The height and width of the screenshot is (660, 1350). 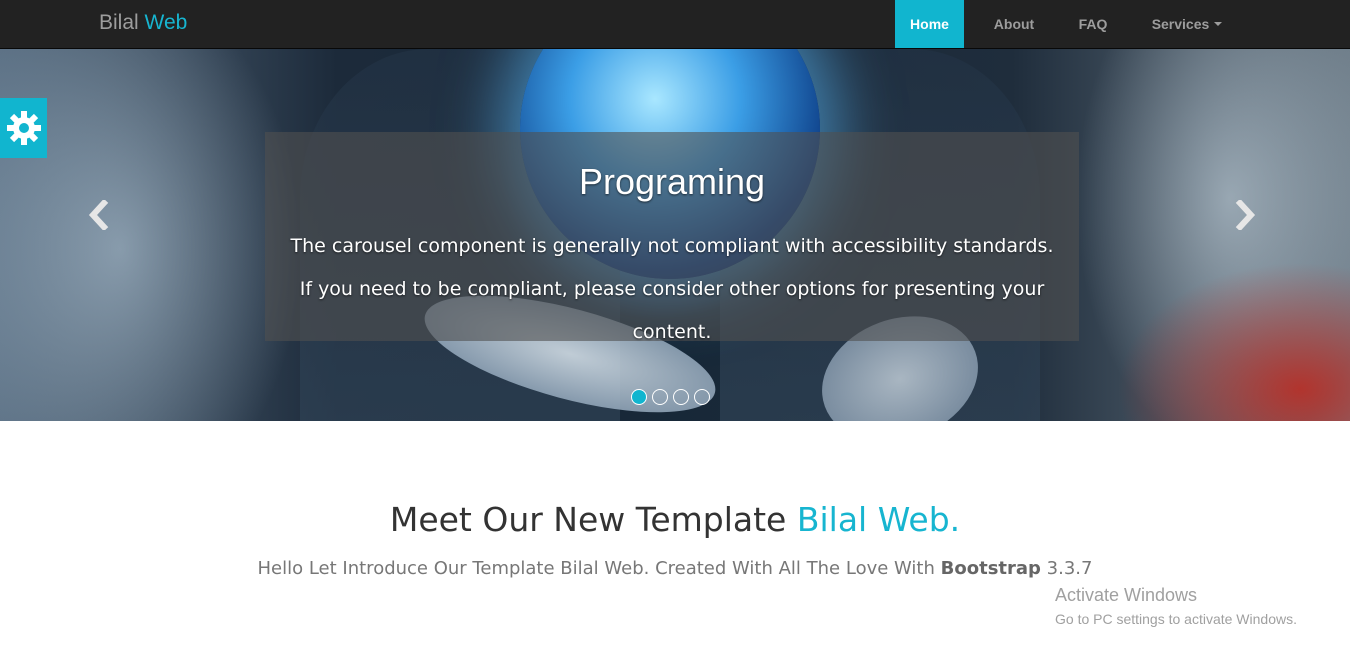 What do you see at coordinates (119, 22) in the screenshot?
I see `brand-main-text: Bilal` at bounding box center [119, 22].